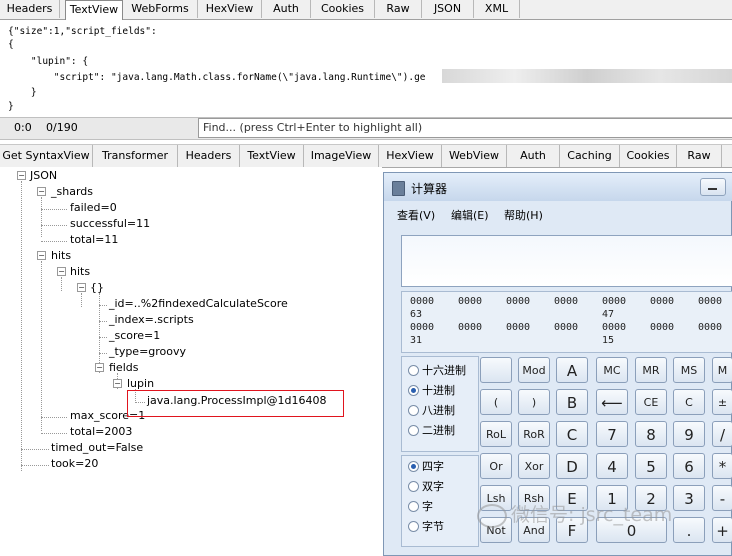 This screenshot has width=732, height=556. Describe the element at coordinates (448, 9) in the screenshot. I see `tab-json: JSON` at that location.